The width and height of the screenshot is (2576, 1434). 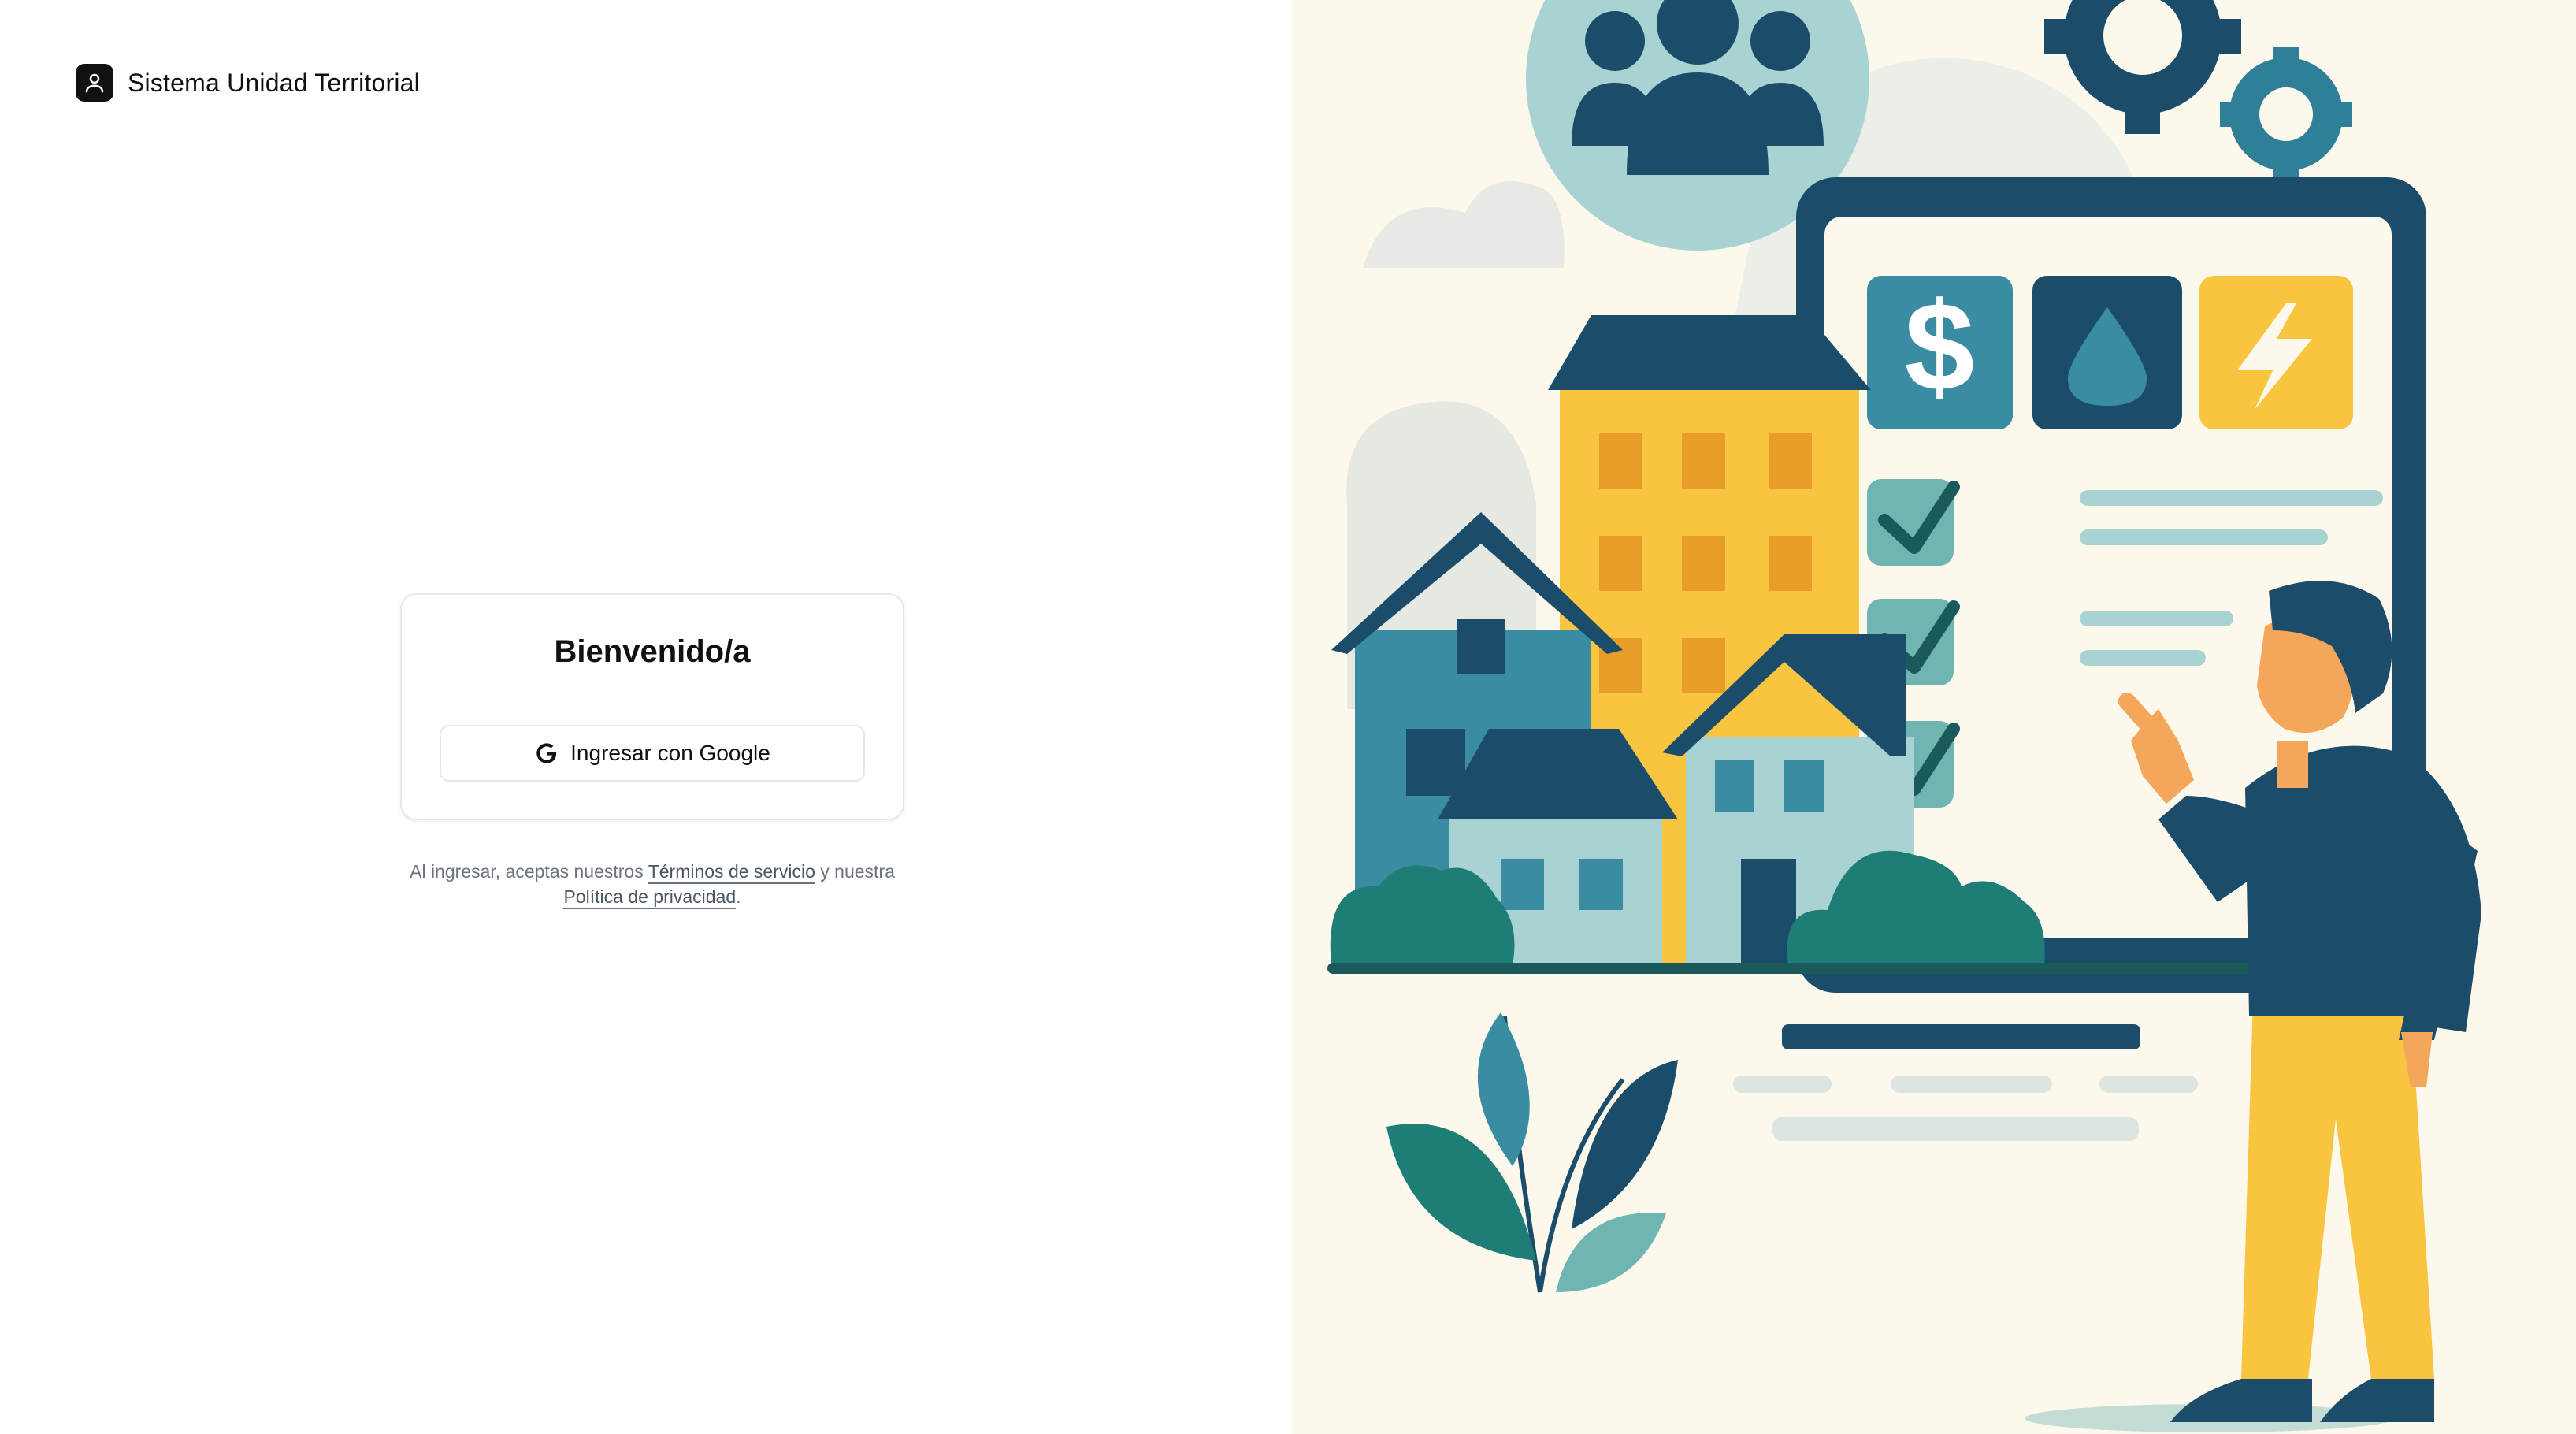 I want to click on checkmark-icon, so click(x=1913, y=522).